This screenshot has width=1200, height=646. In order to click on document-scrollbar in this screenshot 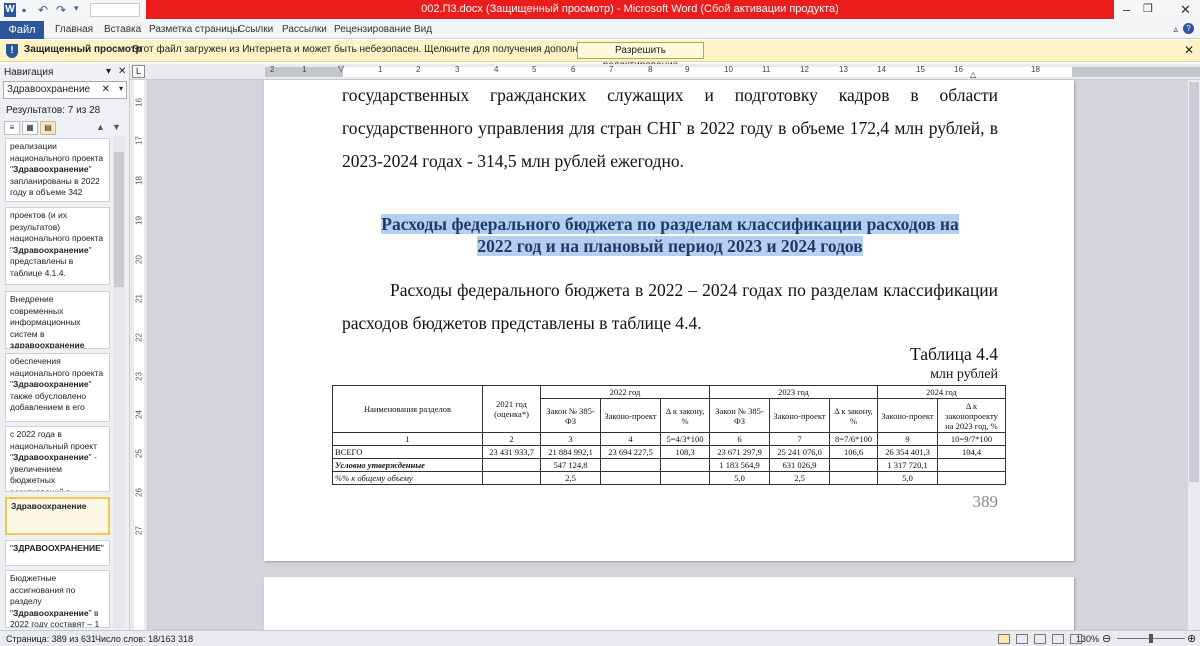, I will do `click(1194, 355)`.